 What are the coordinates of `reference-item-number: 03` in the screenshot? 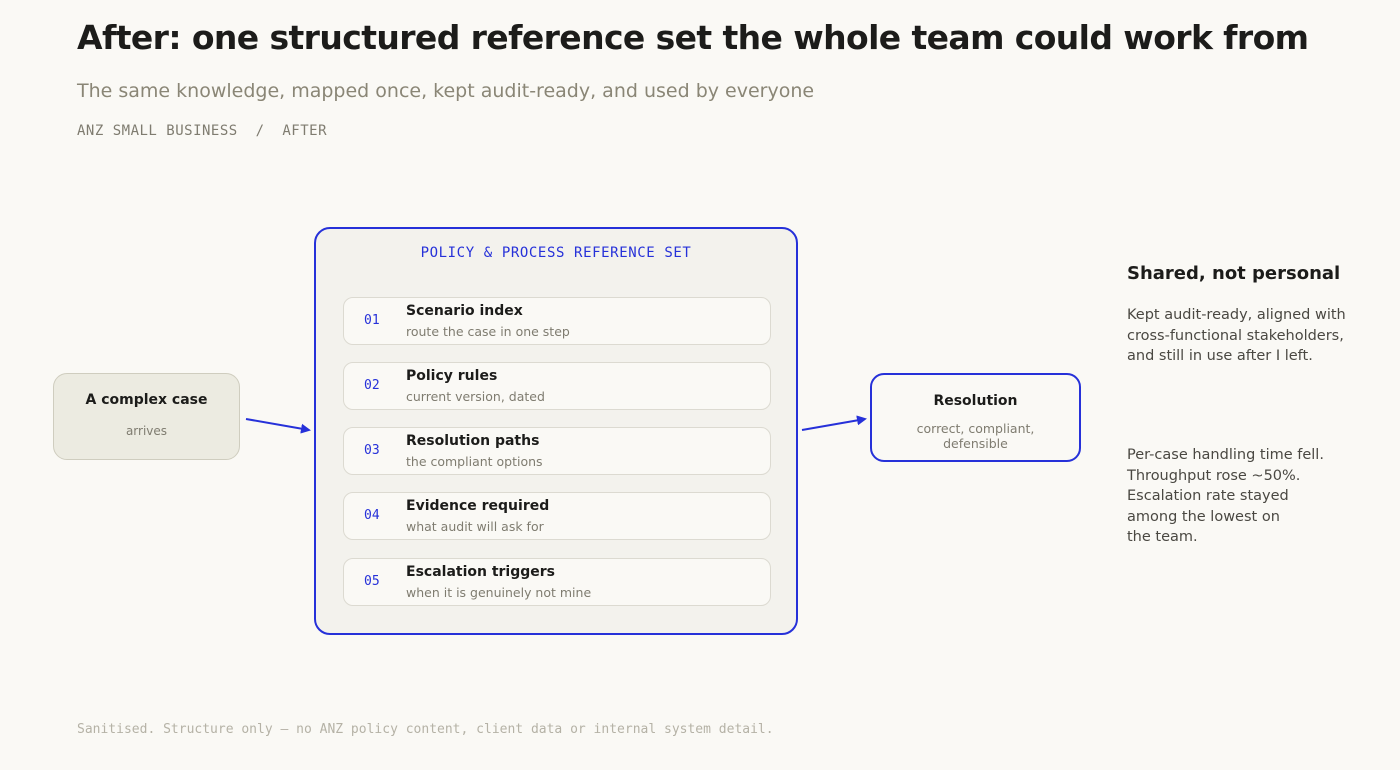 It's located at (372, 450).